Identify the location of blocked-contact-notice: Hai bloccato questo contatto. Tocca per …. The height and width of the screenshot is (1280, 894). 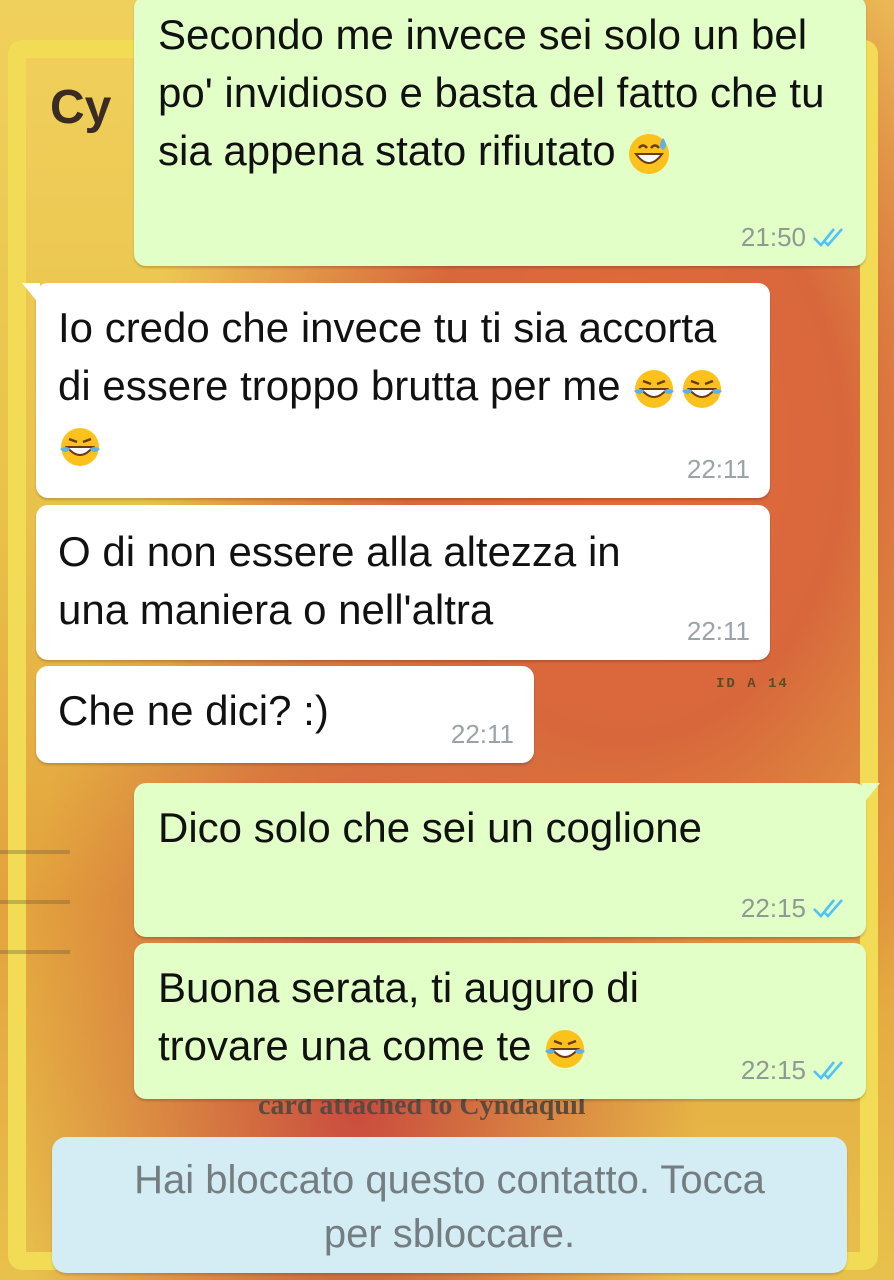
(449, 1205).